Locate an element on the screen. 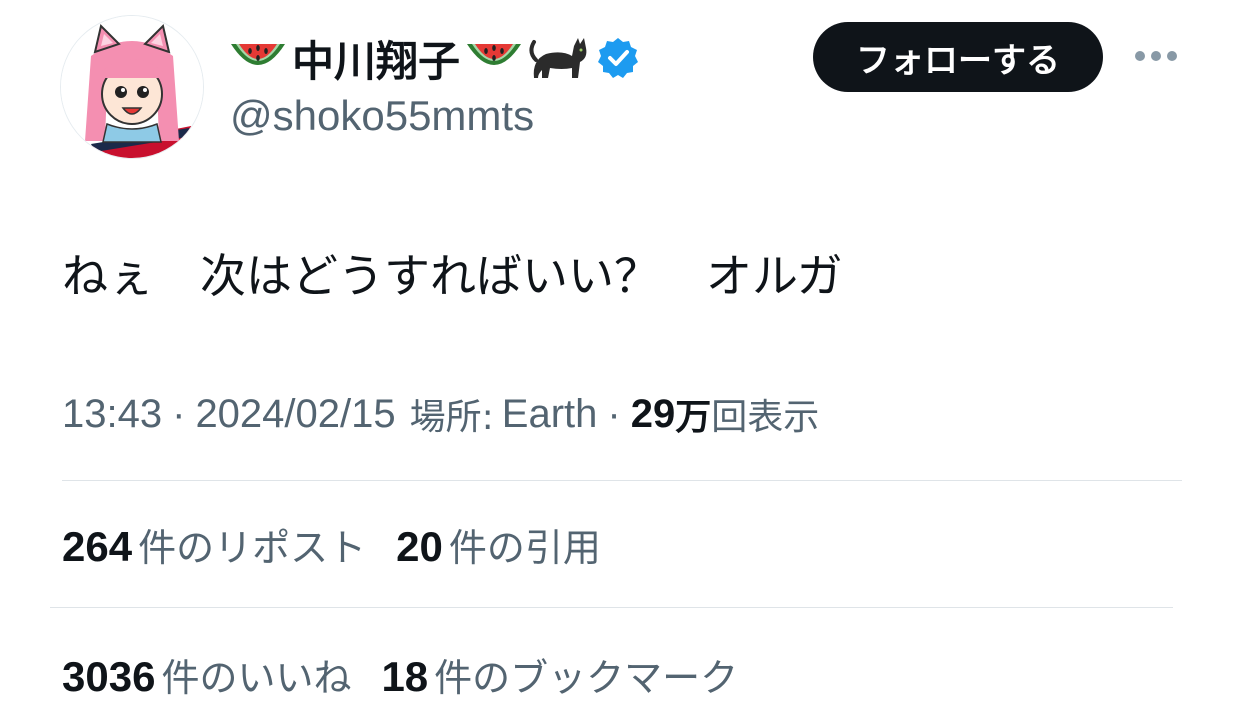  views-label: 回表示 is located at coordinates (765, 417).